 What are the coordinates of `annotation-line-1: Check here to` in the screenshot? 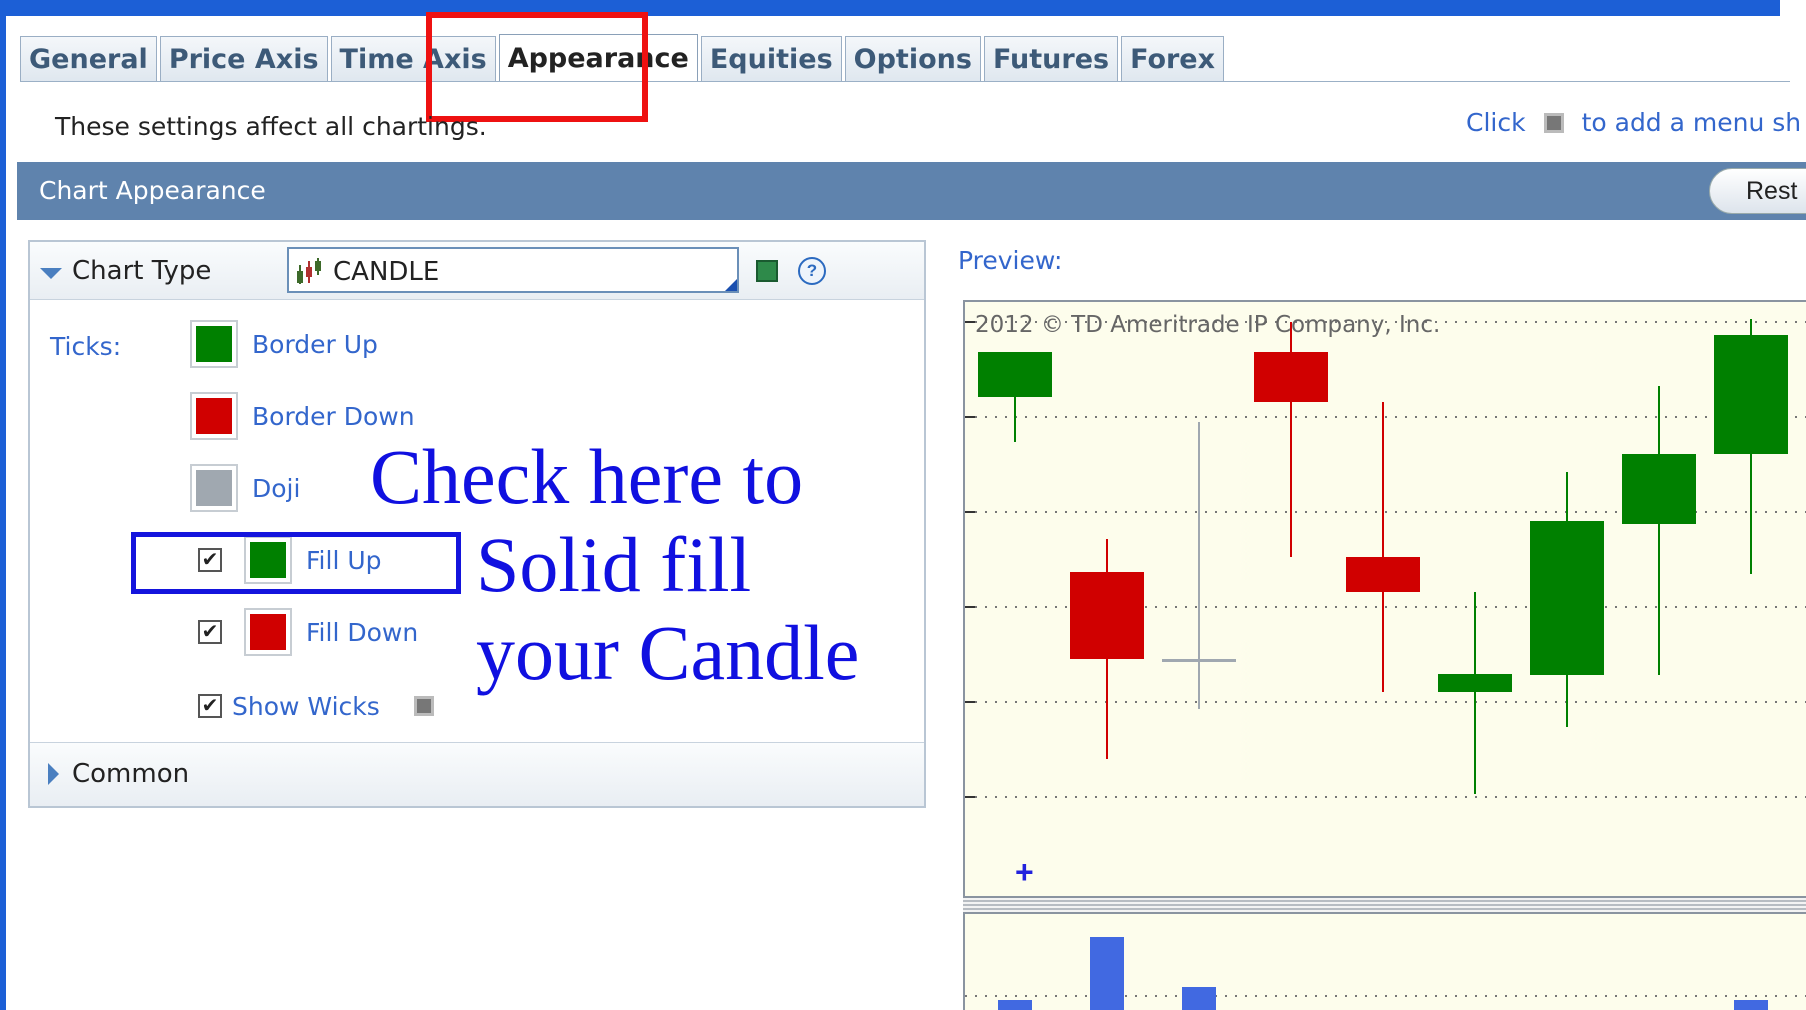 It's located at (587, 476).